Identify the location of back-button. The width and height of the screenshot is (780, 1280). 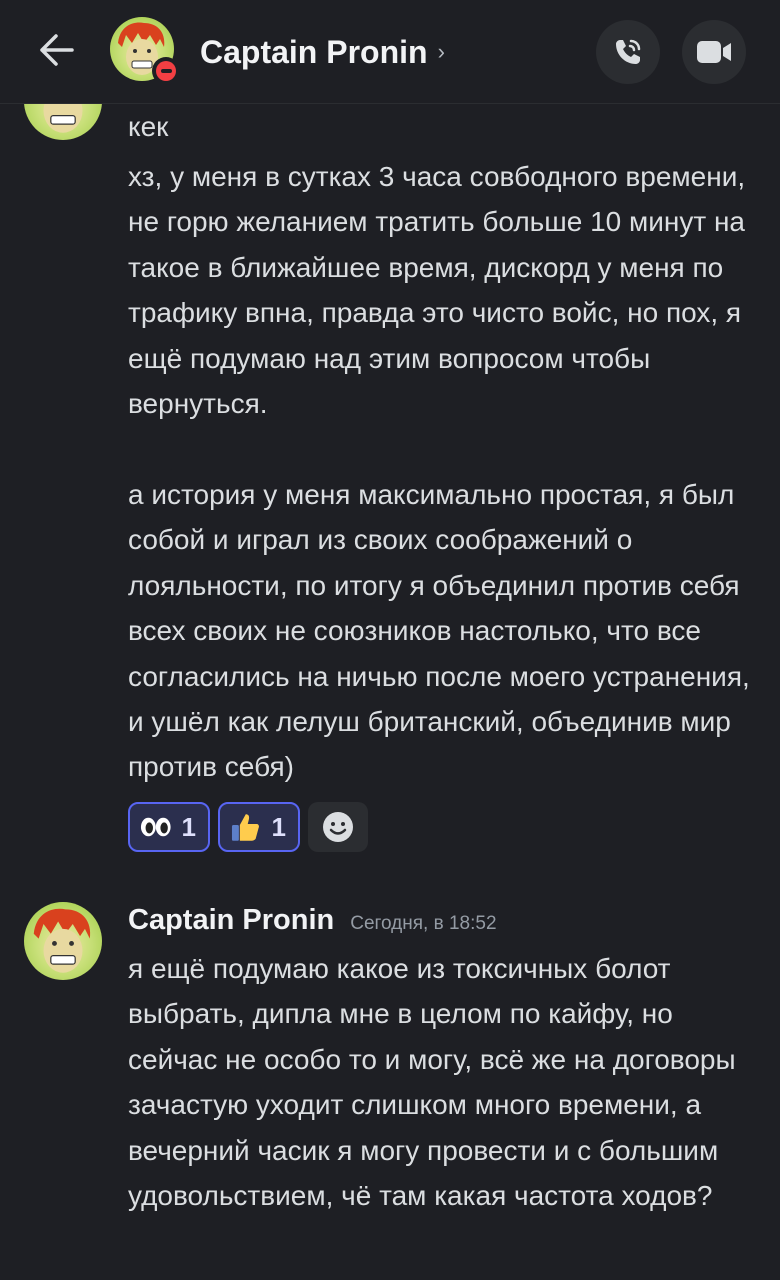
(56, 50).